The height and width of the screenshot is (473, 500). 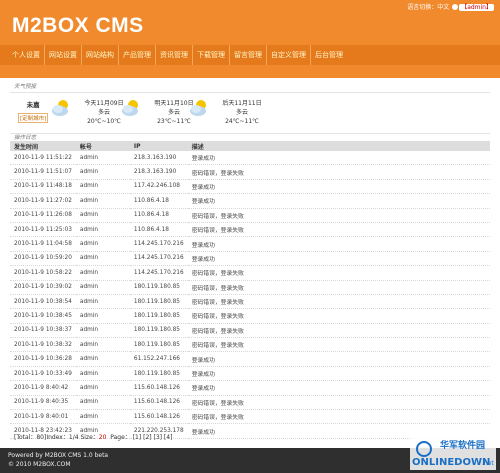 I want to click on powered-by-text: Powered by M2BOX CMS 1.0 beta, so click(x=58, y=455).